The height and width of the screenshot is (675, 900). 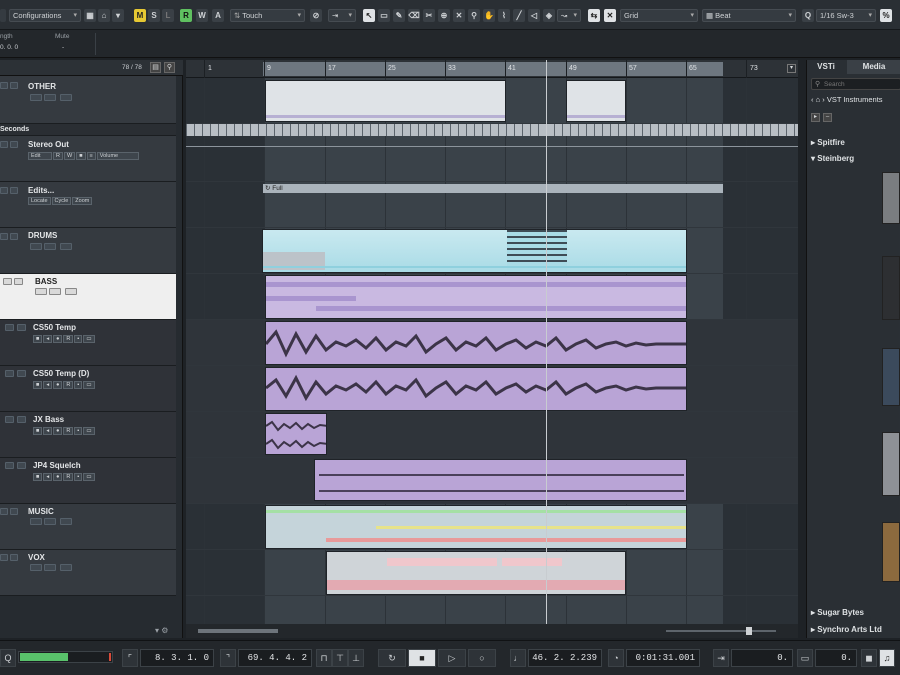 I want to click on track-stereo-out: Stereo Out Edit R W ■ ≡ Volume, so click(x=88, y=159).